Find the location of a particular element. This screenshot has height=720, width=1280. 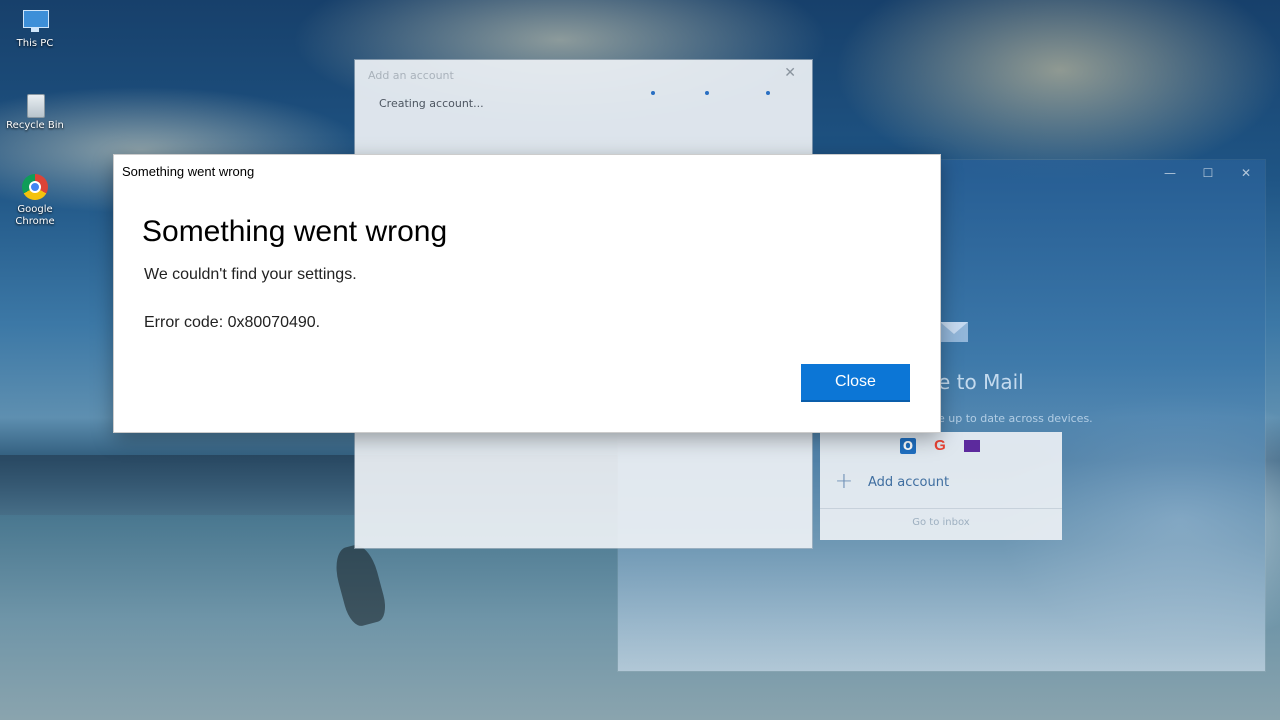

account-provider-icons: O G is located at coordinates (940, 446).